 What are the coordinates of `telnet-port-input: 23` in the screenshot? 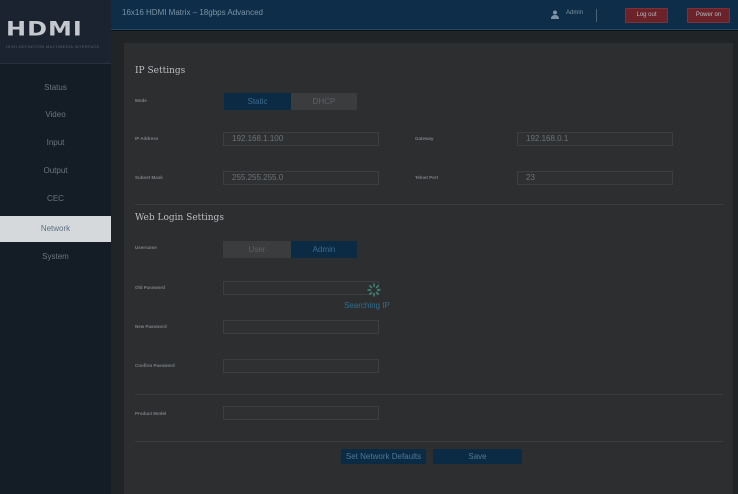 It's located at (595, 178).